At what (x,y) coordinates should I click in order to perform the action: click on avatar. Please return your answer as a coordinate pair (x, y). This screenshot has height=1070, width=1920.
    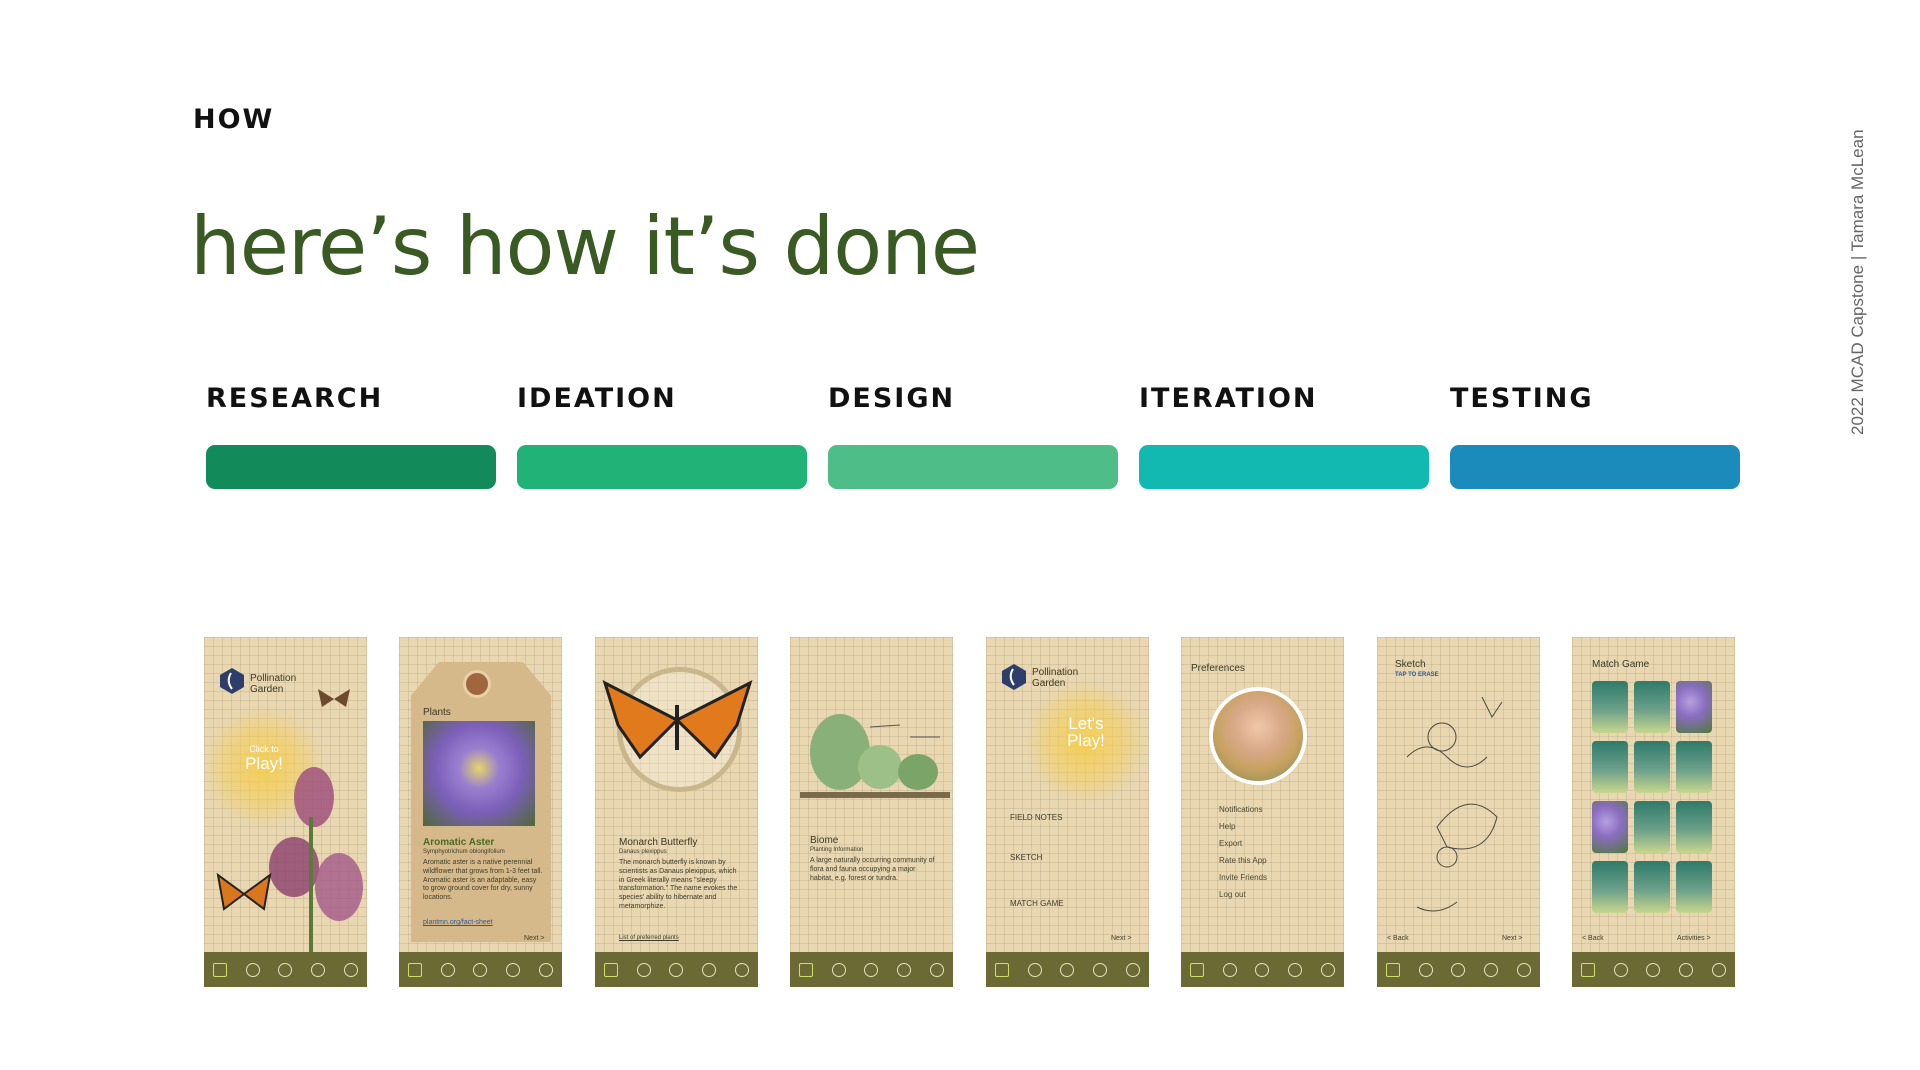
    Looking at the image, I should click on (1258, 736).